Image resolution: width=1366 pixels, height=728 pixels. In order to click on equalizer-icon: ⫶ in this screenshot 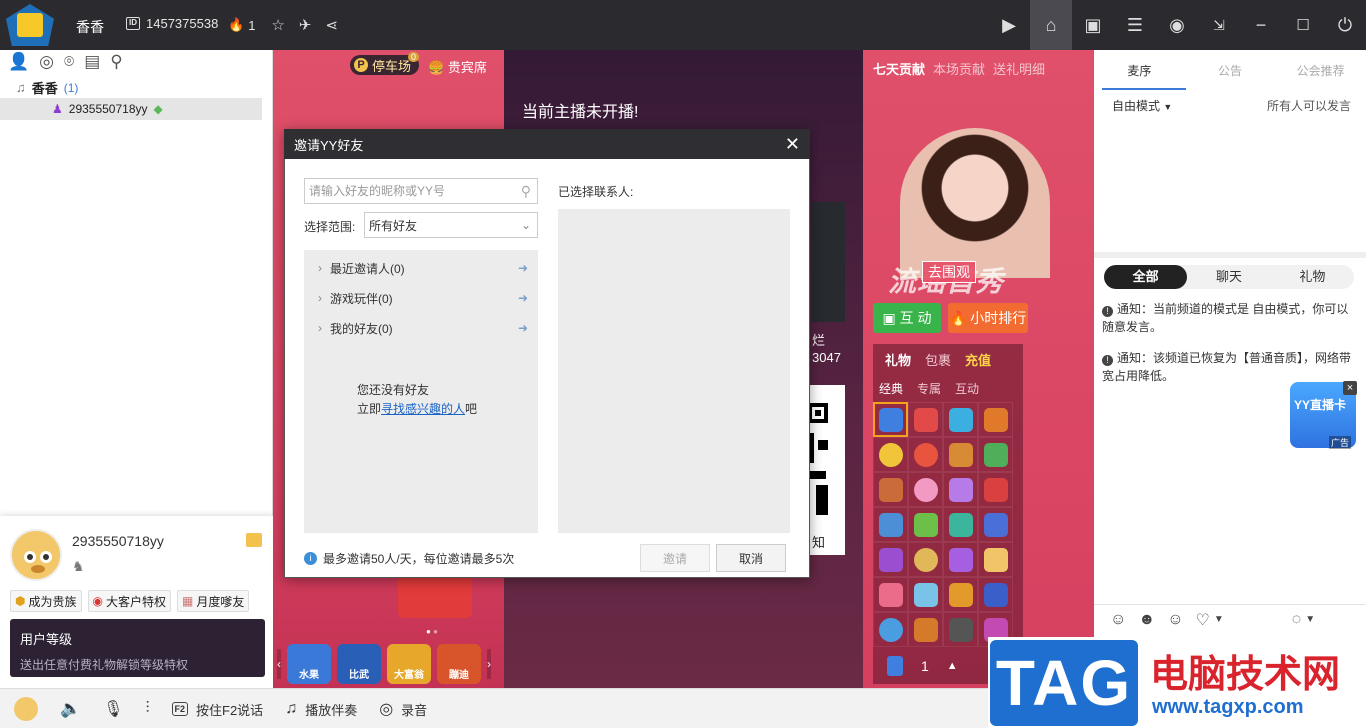, I will do `click(147, 709)`.